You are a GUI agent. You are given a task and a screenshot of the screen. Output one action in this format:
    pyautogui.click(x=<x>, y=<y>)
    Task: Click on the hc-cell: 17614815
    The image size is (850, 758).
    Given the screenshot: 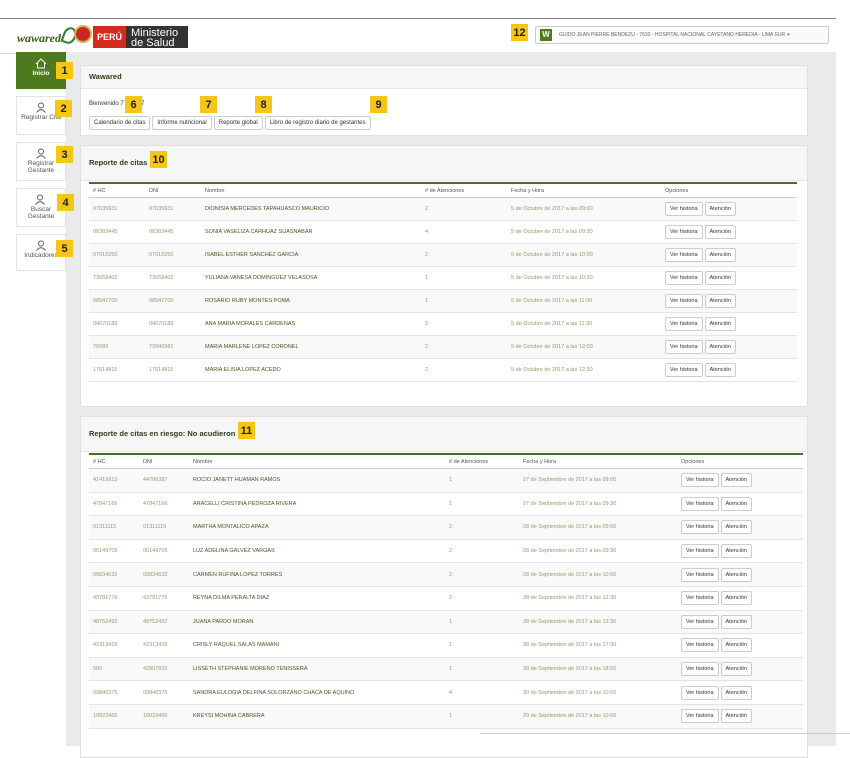 What is the action you would take?
    pyautogui.click(x=117, y=370)
    